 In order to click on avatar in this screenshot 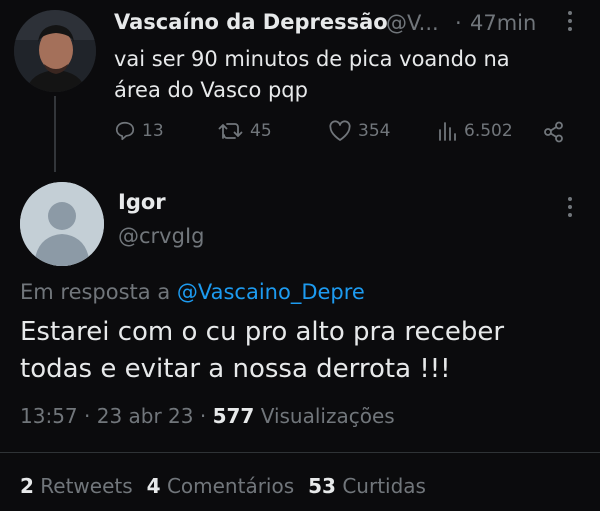, I will do `click(55, 51)`.